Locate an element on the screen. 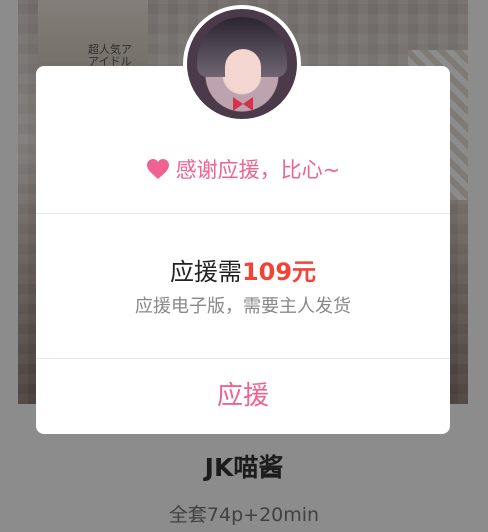 Image resolution: width=488 pixels, height=532 pixels. avatar-image is located at coordinates (242, 64).